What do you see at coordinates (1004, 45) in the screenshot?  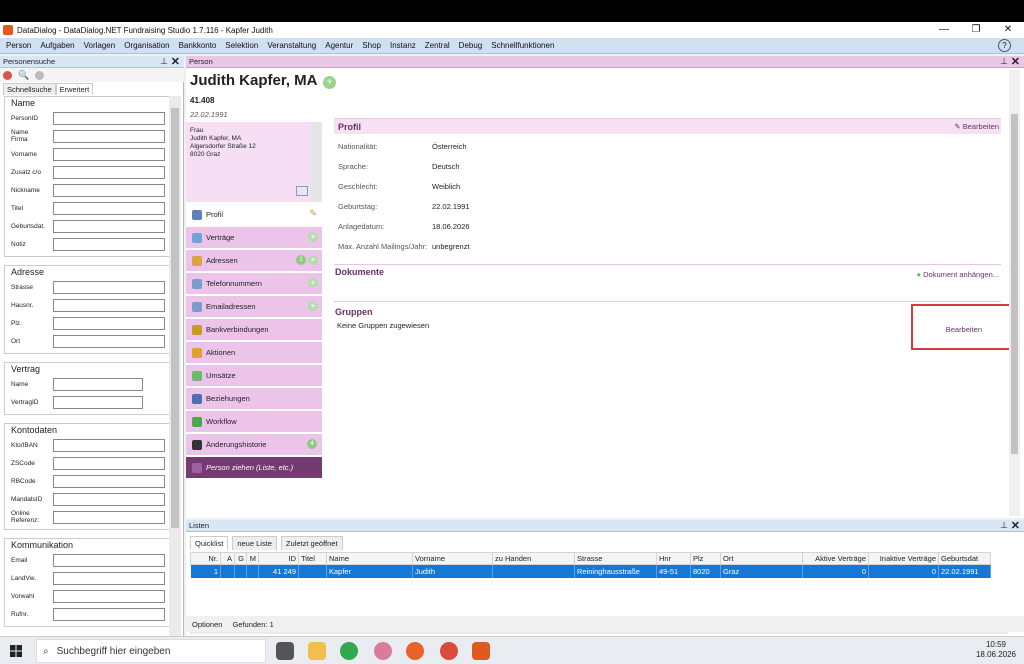 I see `help-icon: ?` at bounding box center [1004, 45].